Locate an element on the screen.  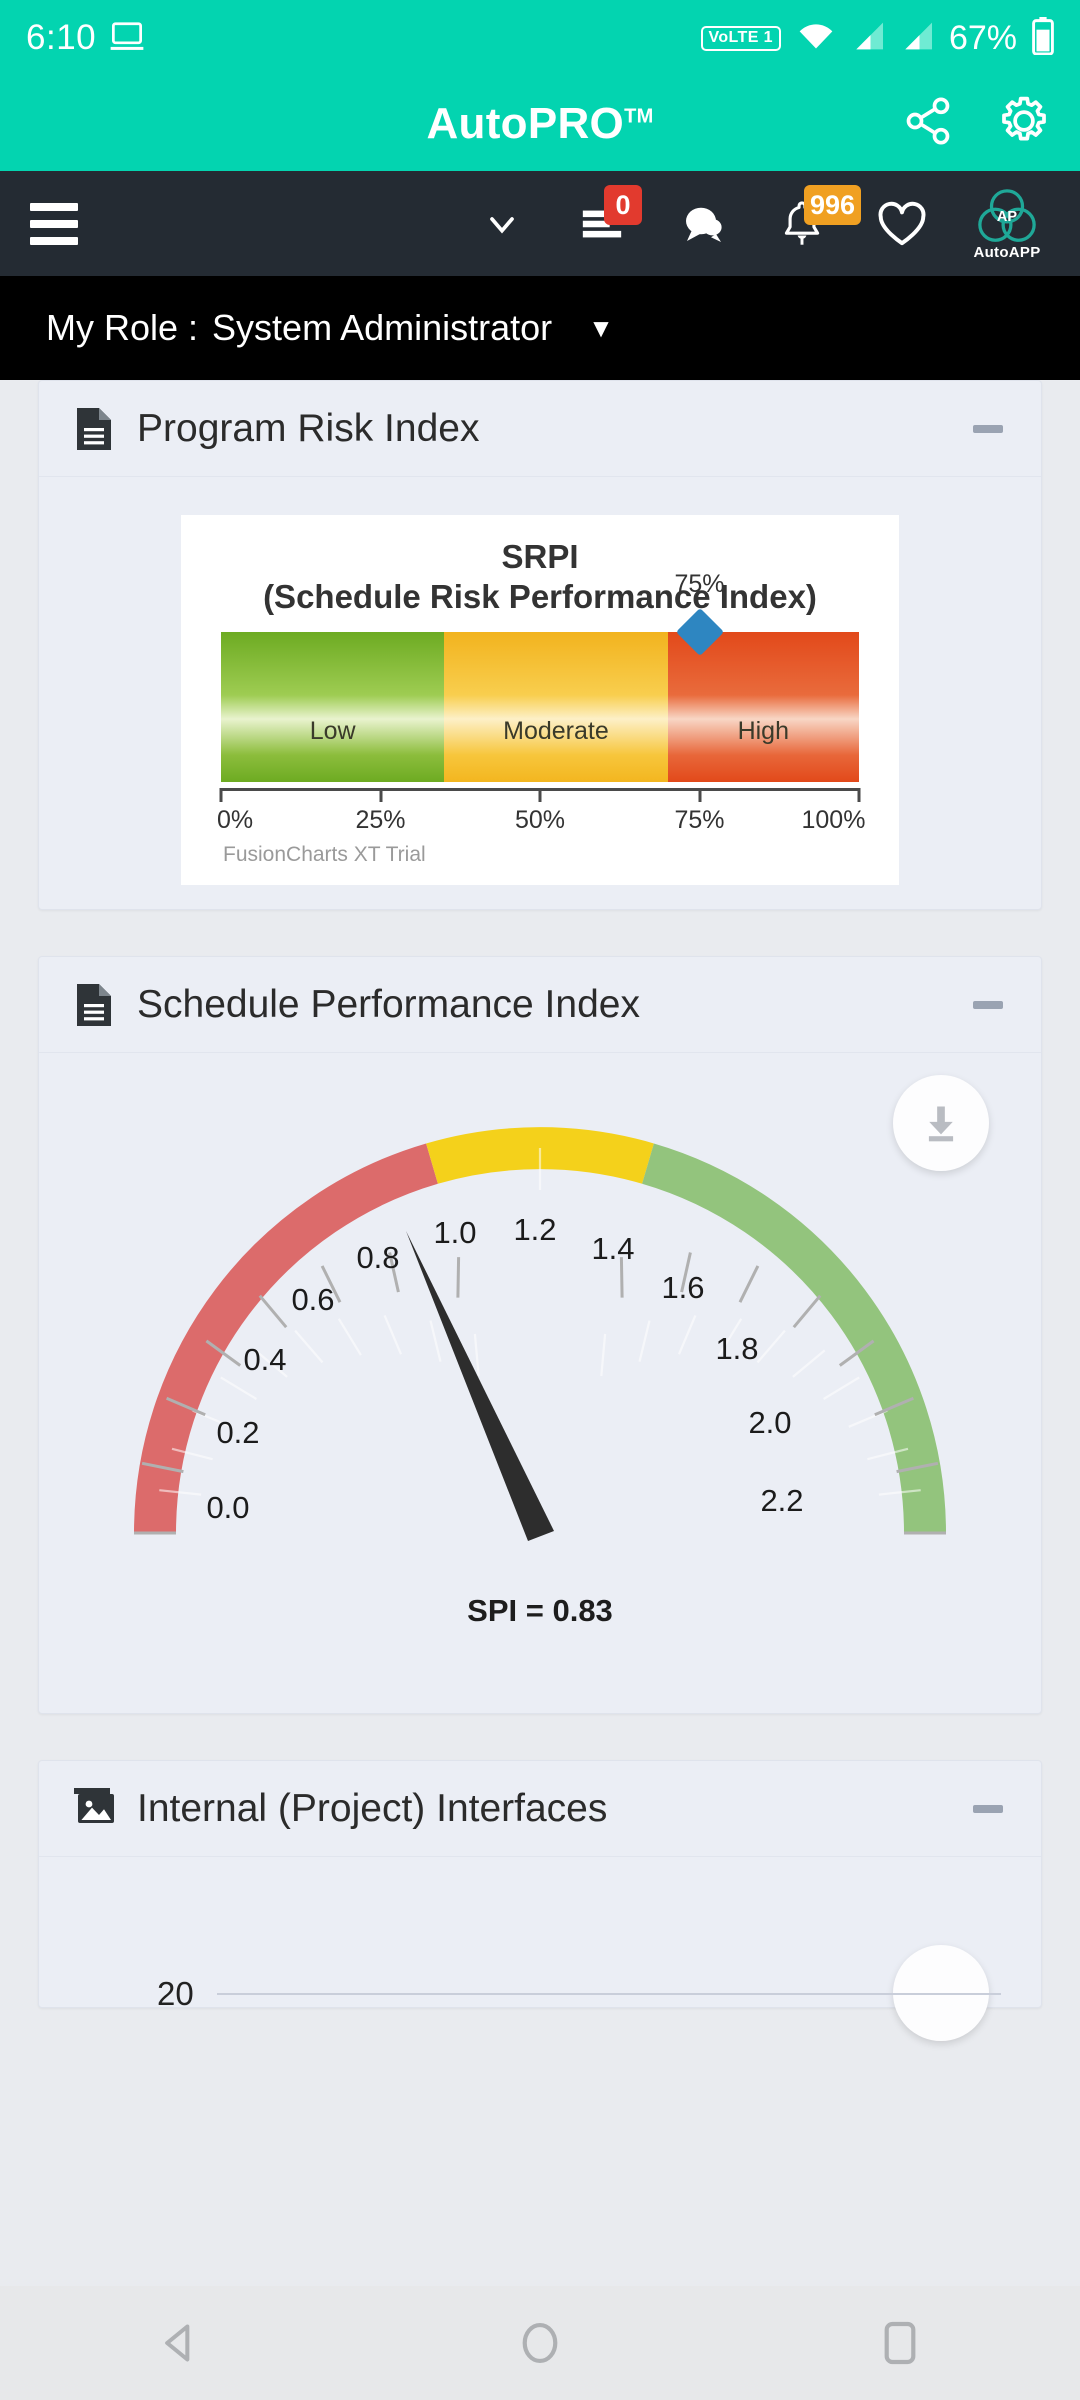
chart-axis-label: 20 is located at coordinates (175, 1993).